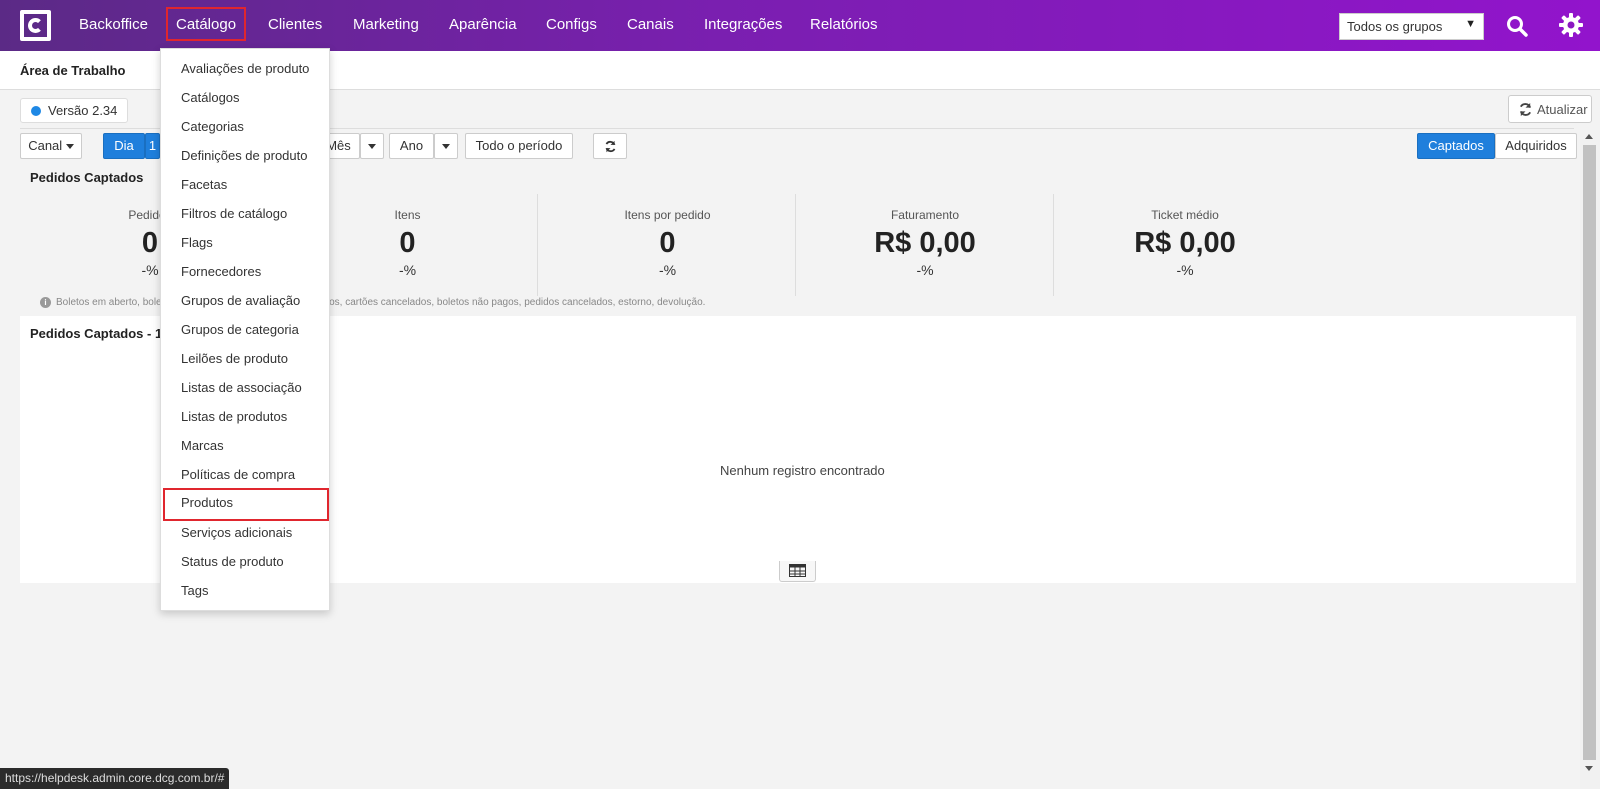 This screenshot has height=789, width=1600. What do you see at coordinates (743, 24) in the screenshot?
I see `nav-integracoes: Integrações` at bounding box center [743, 24].